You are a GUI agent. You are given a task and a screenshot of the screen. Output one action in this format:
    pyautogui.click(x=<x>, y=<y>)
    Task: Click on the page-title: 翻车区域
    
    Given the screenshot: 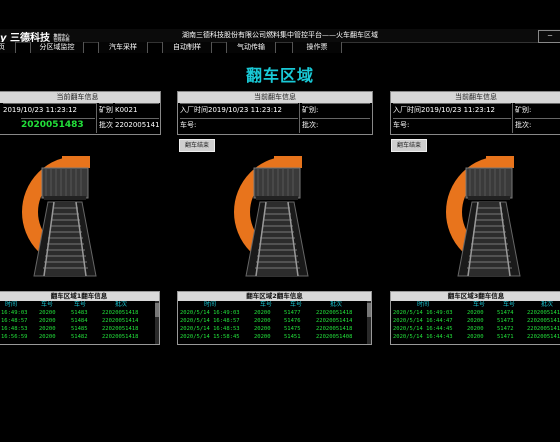 What is the action you would take?
    pyautogui.click(x=279, y=75)
    